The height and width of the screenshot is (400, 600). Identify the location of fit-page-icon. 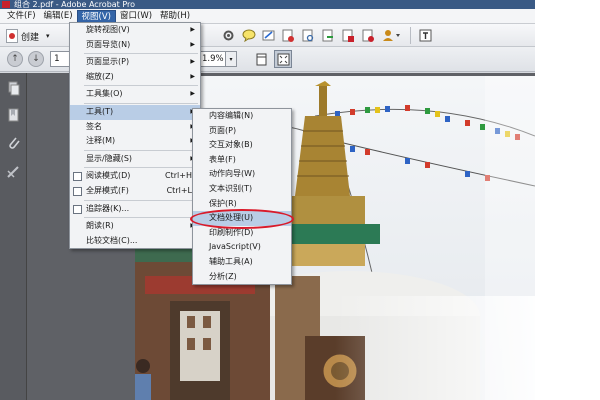
(283, 59).